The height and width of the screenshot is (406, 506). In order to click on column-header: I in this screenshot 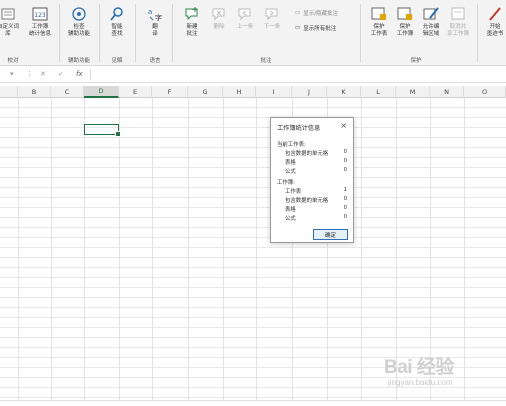, I will do `click(274, 92)`.